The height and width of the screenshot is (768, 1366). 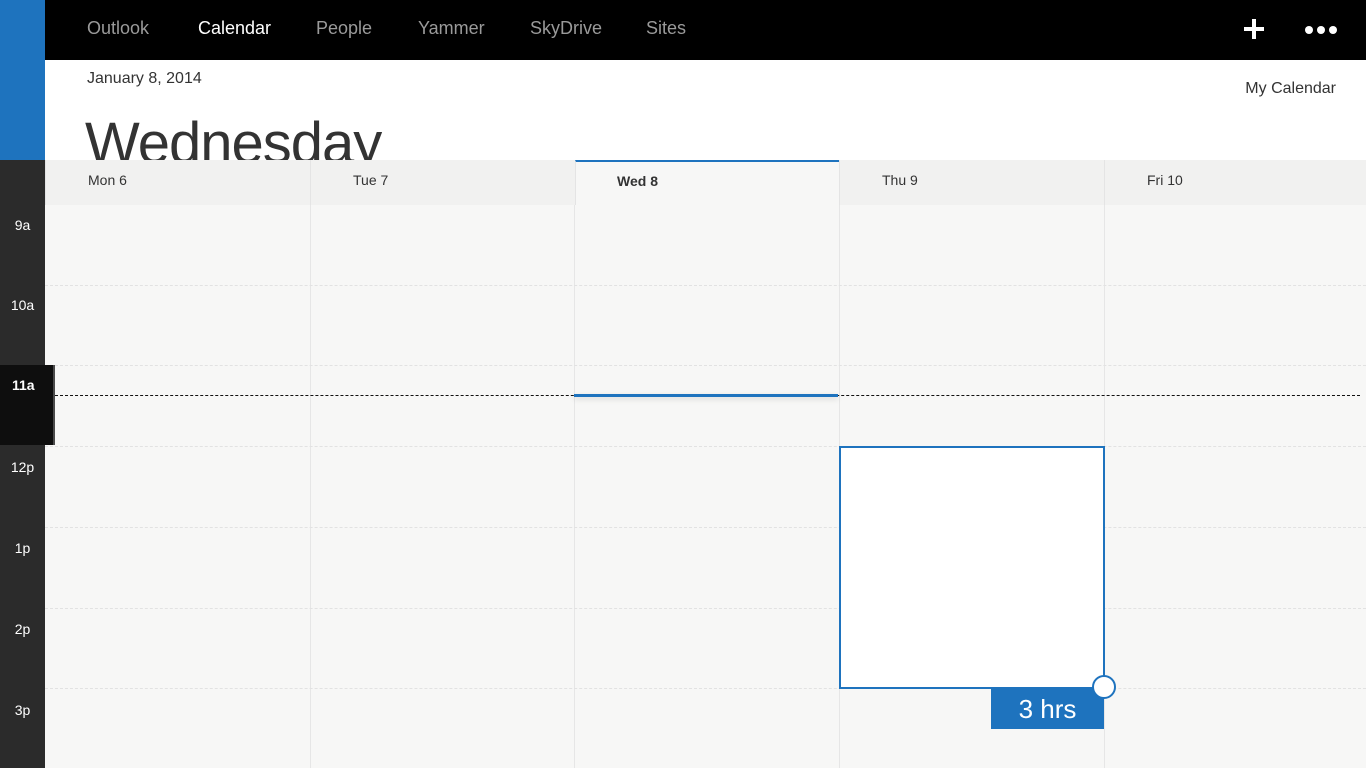 I want to click on day-header-row: Mon 6 Tue 7 Wed 8 Thu 9 Fri 10, so click(x=705, y=182).